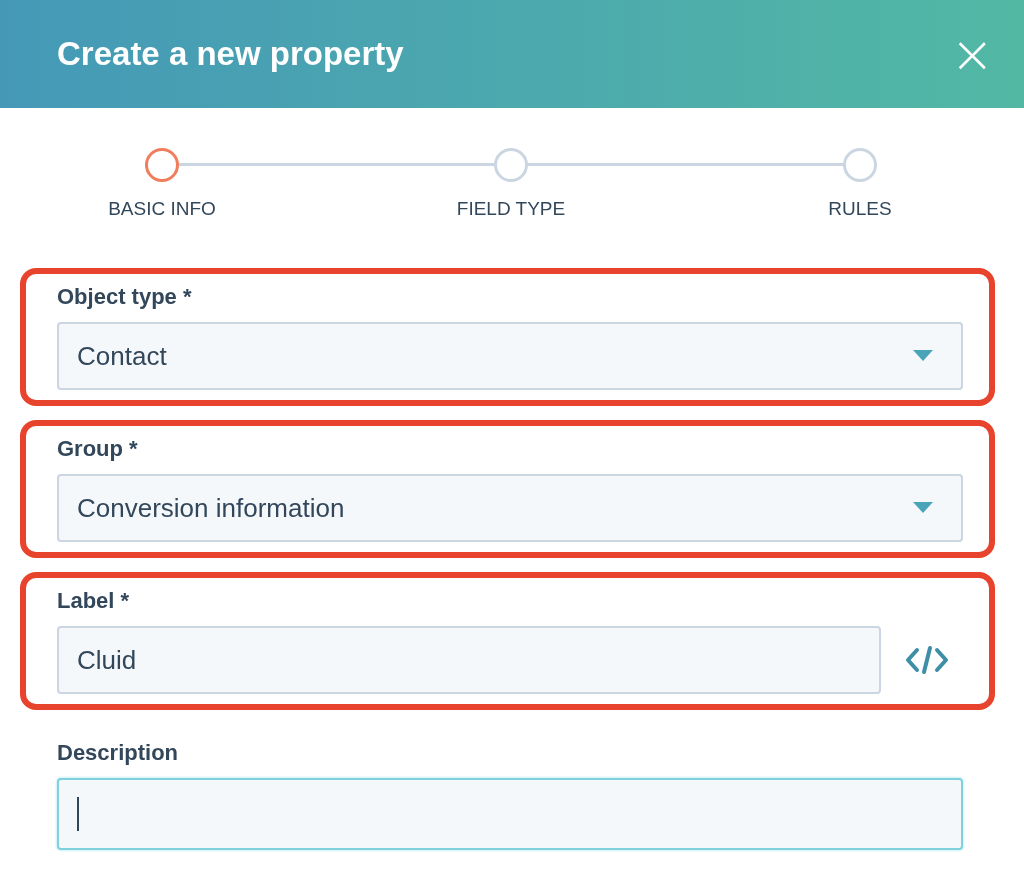 Image resolution: width=1024 pixels, height=888 pixels. What do you see at coordinates (511, 209) in the screenshot?
I see `step-label: FIELD TYPE` at bounding box center [511, 209].